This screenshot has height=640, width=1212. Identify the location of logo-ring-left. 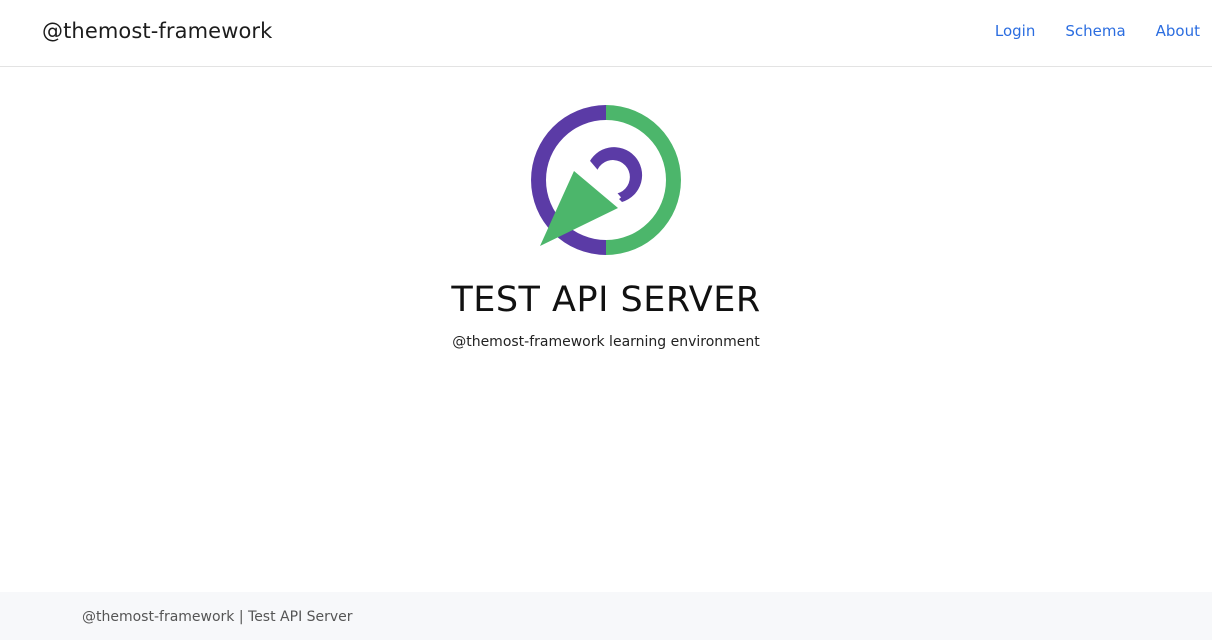
(568, 180).